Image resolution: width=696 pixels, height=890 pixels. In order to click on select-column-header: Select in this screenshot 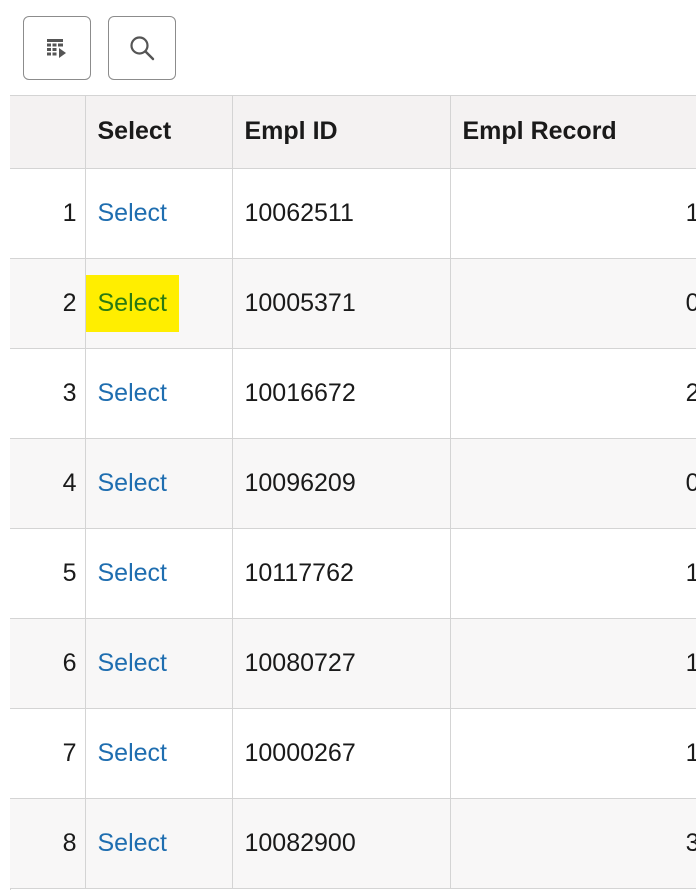, I will do `click(159, 132)`.